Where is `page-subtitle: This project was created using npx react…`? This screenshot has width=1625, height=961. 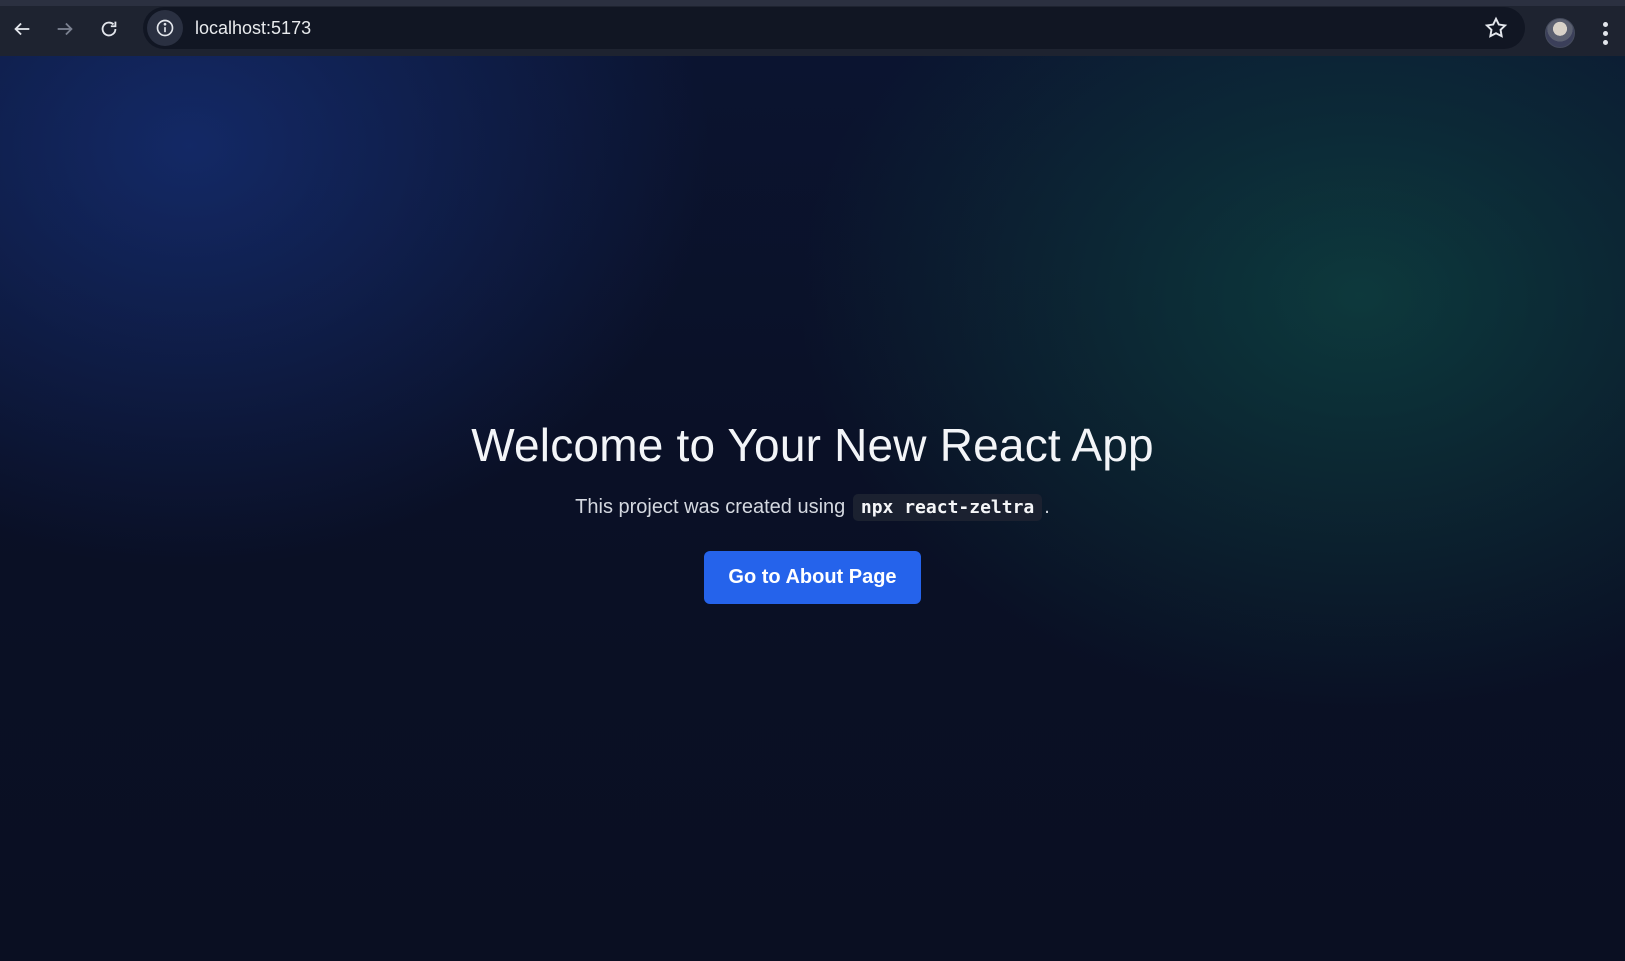
page-subtitle: This project was created using npx react… is located at coordinates (812, 507).